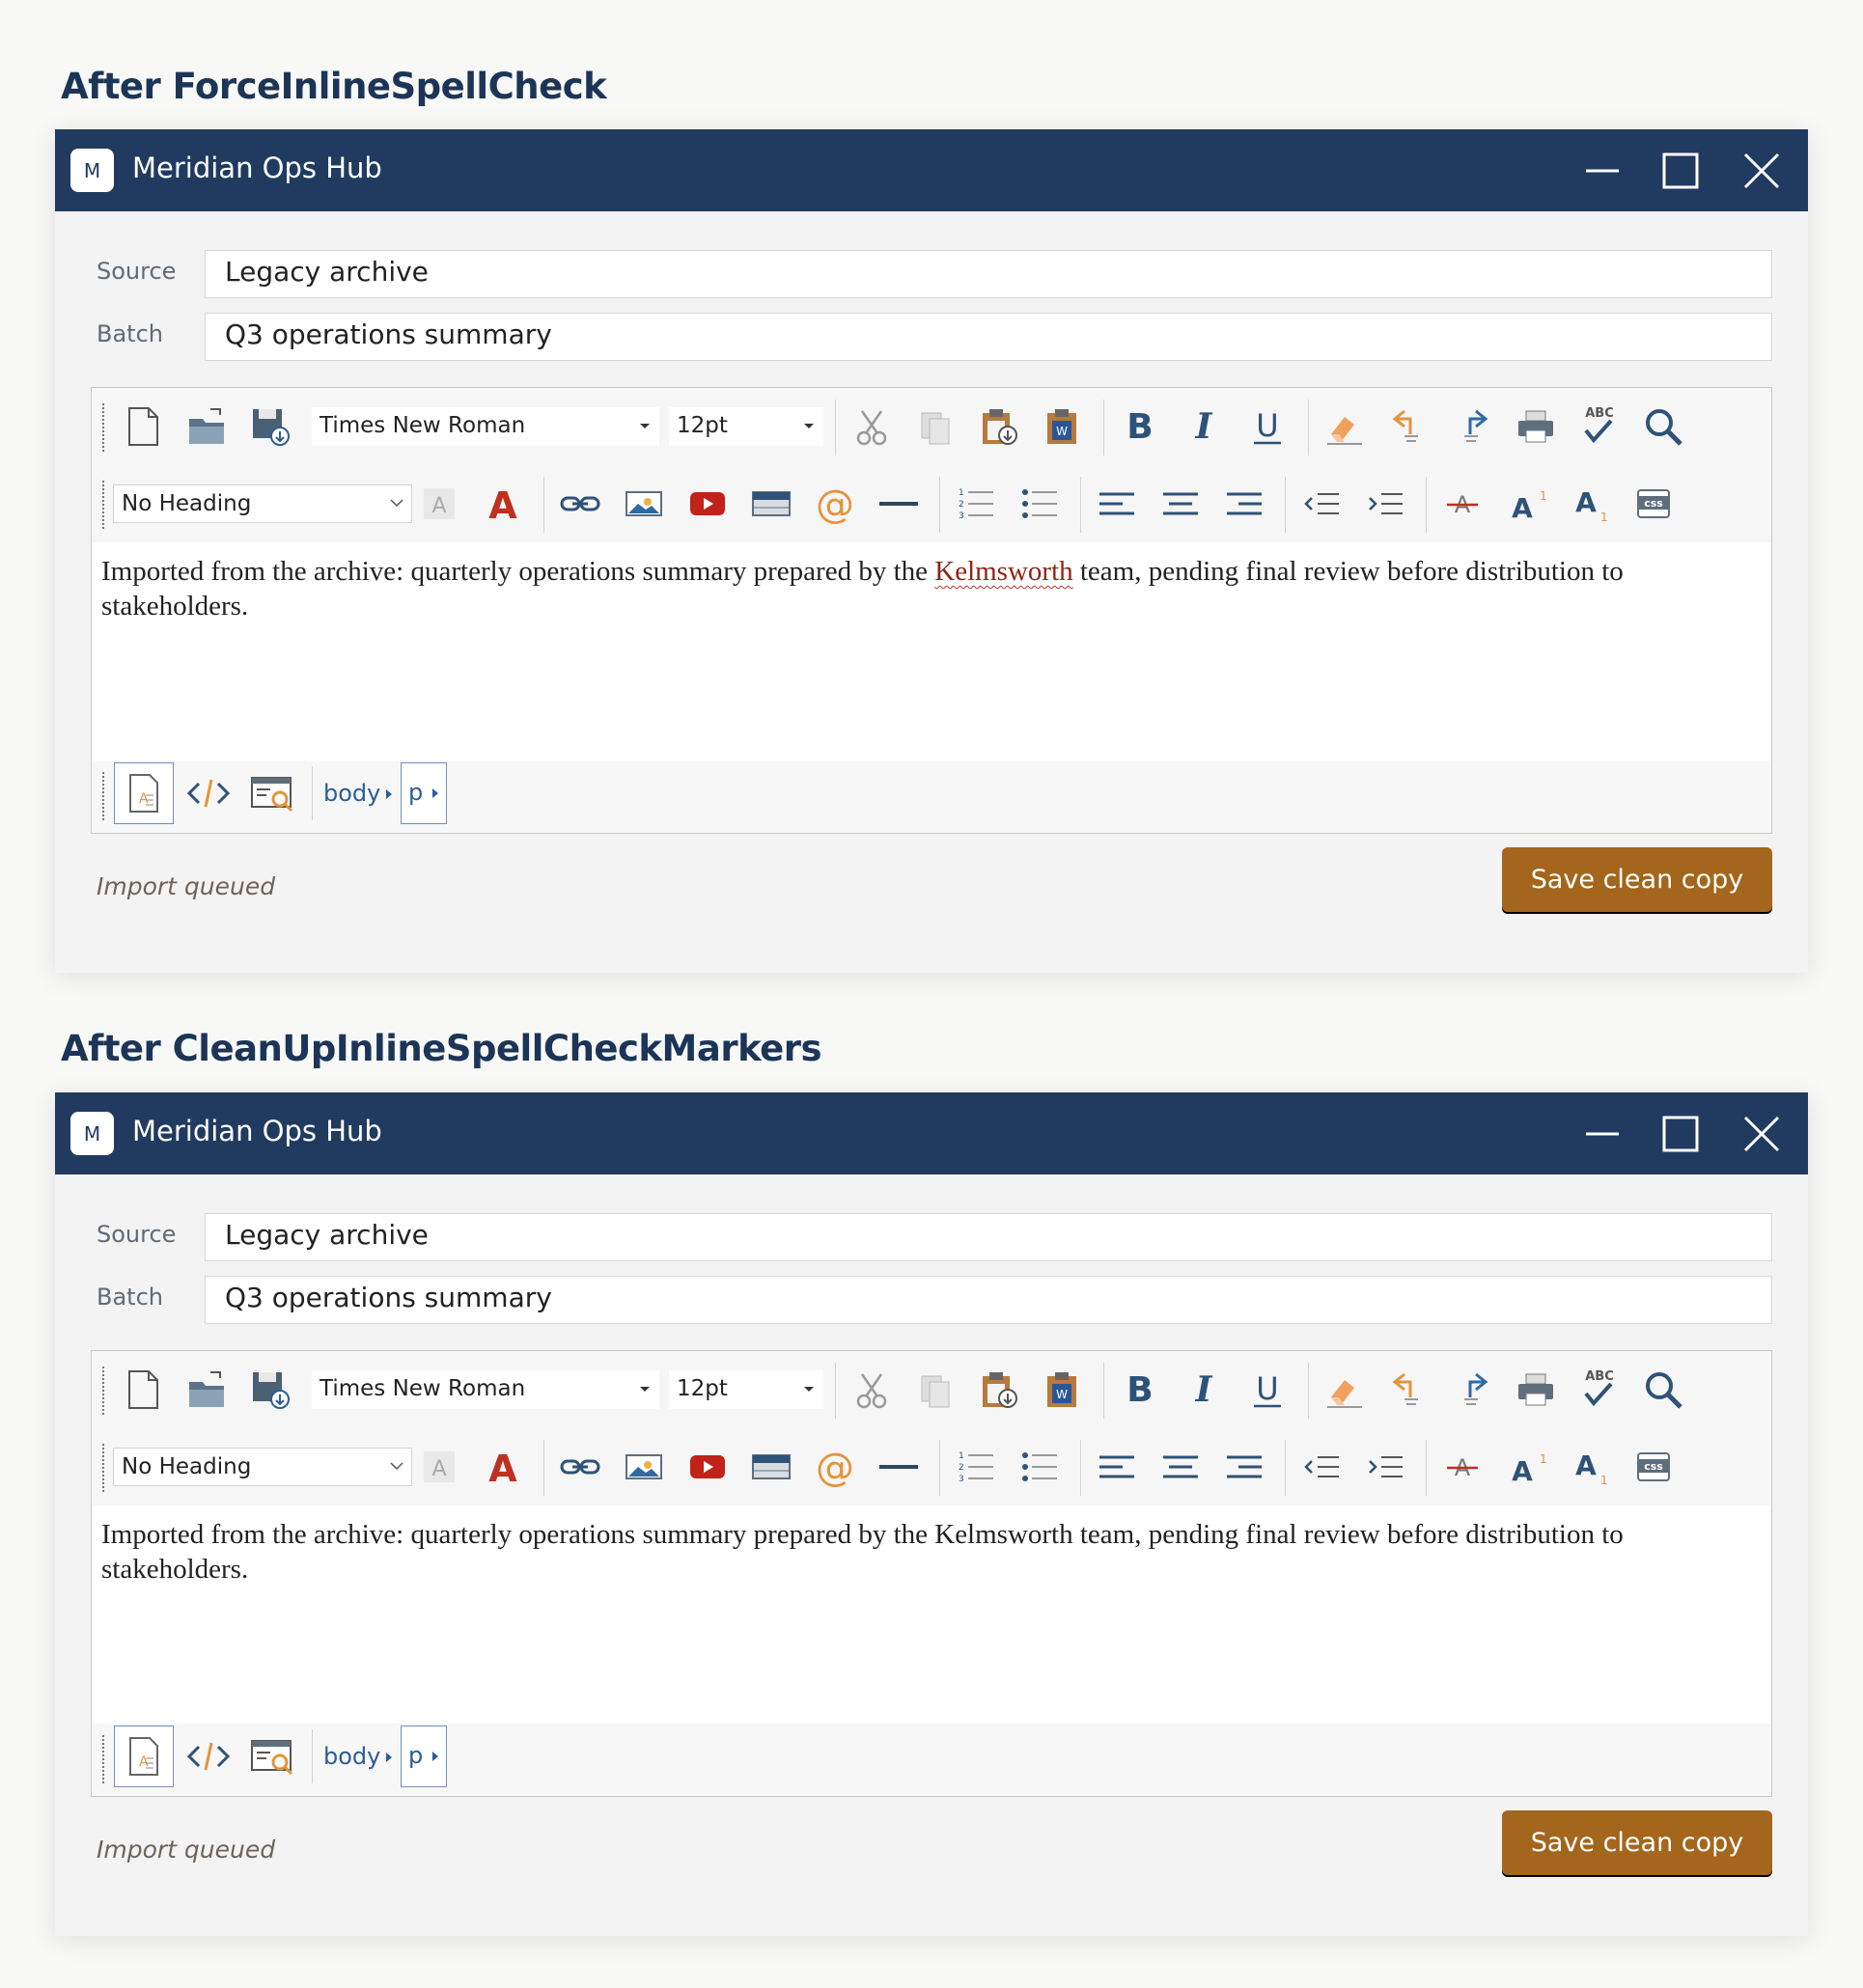 This screenshot has height=1988, width=1863. What do you see at coordinates (439, 1467) in the screenshot?
I see `highlight-color-icon: A` at bounding box center [439, 1467].